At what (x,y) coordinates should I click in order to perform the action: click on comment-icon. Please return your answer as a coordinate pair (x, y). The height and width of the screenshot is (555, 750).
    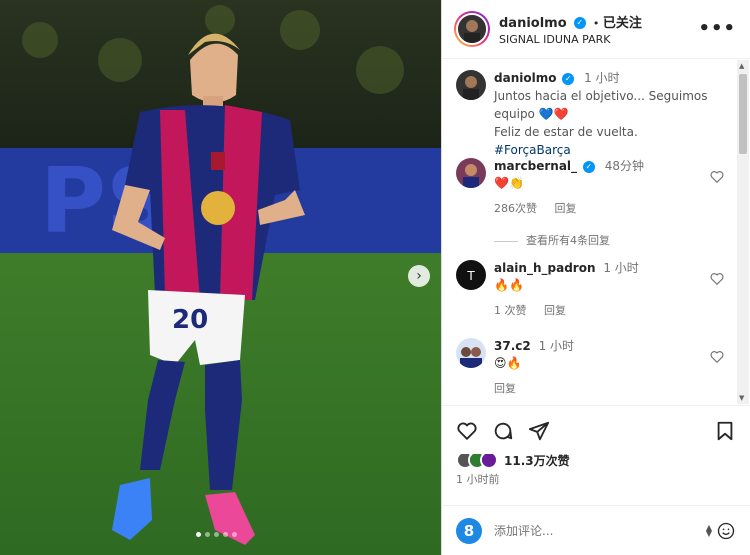
    Looking at the image, I should click on (503, 431).